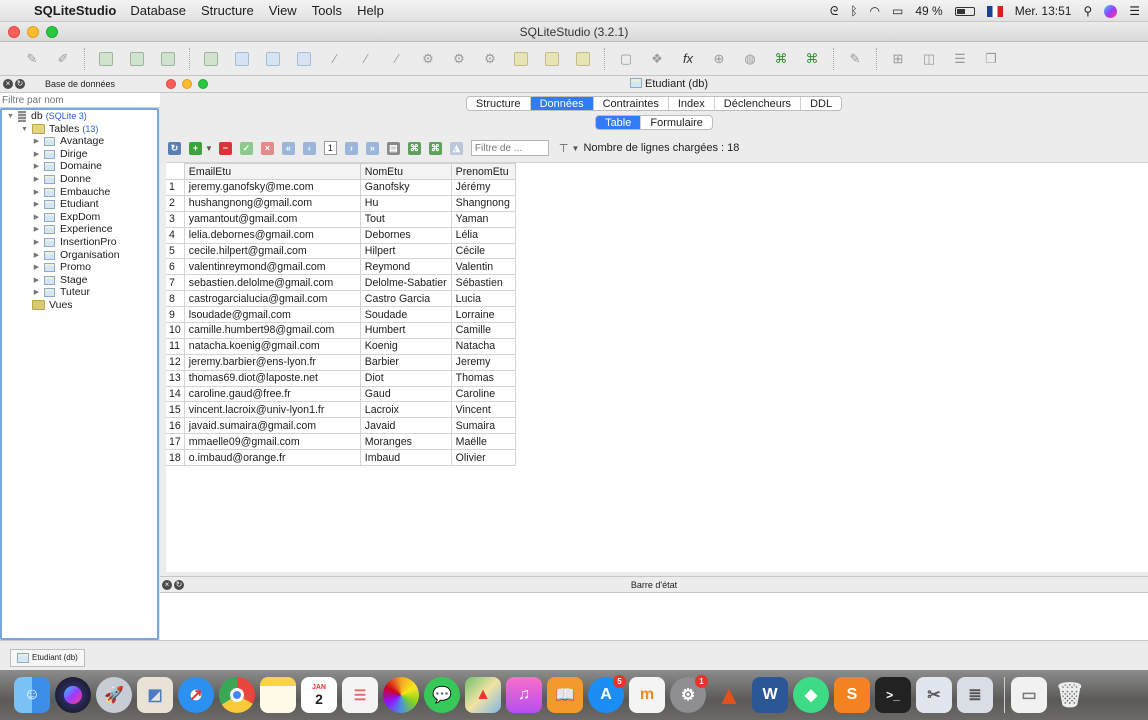 The image size is (1148, 720). I want to click on add-db-icon, so click(106, 59).